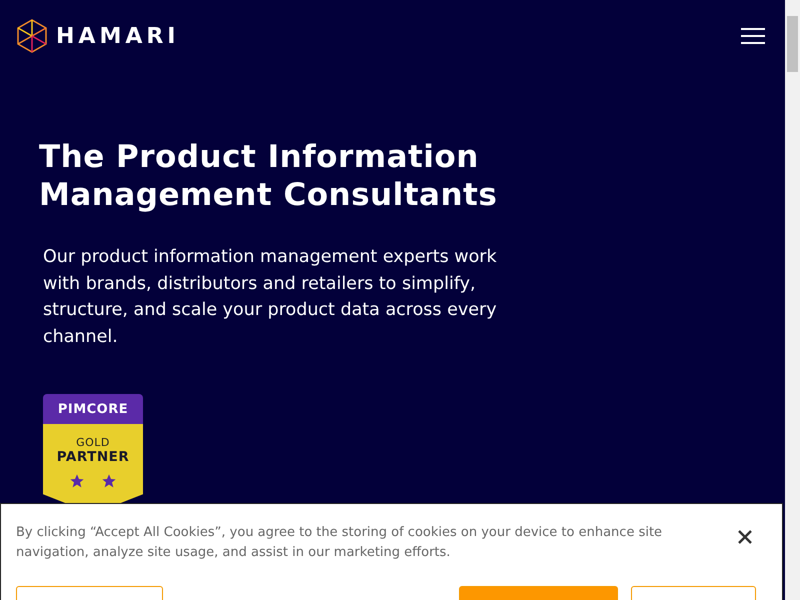  Describe the element at coordinates (32, 36) in the screenshot. I see `logo-icon` at that location.